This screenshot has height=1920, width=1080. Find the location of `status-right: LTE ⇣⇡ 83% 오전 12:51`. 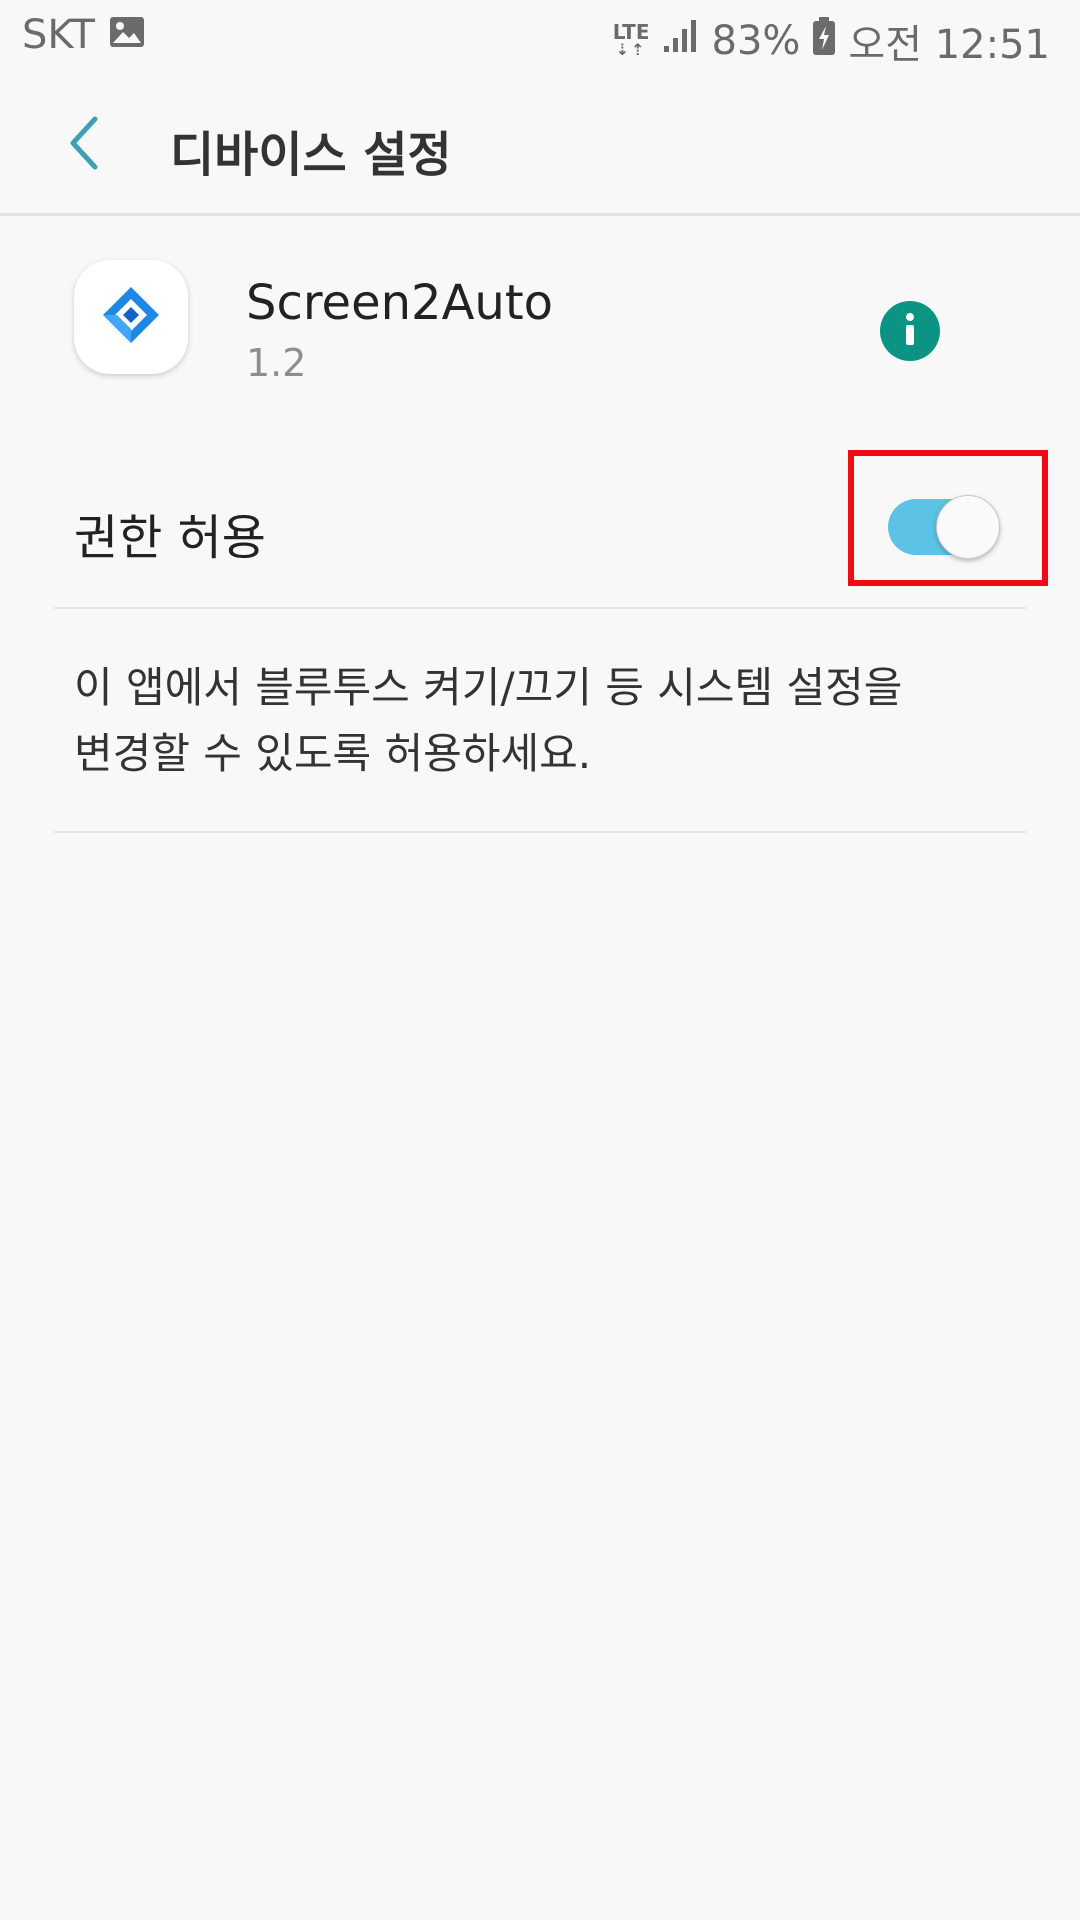

status-right: LTE ⇣⇡ 83% 오전 12:51 is located at coordinates (831, 41).